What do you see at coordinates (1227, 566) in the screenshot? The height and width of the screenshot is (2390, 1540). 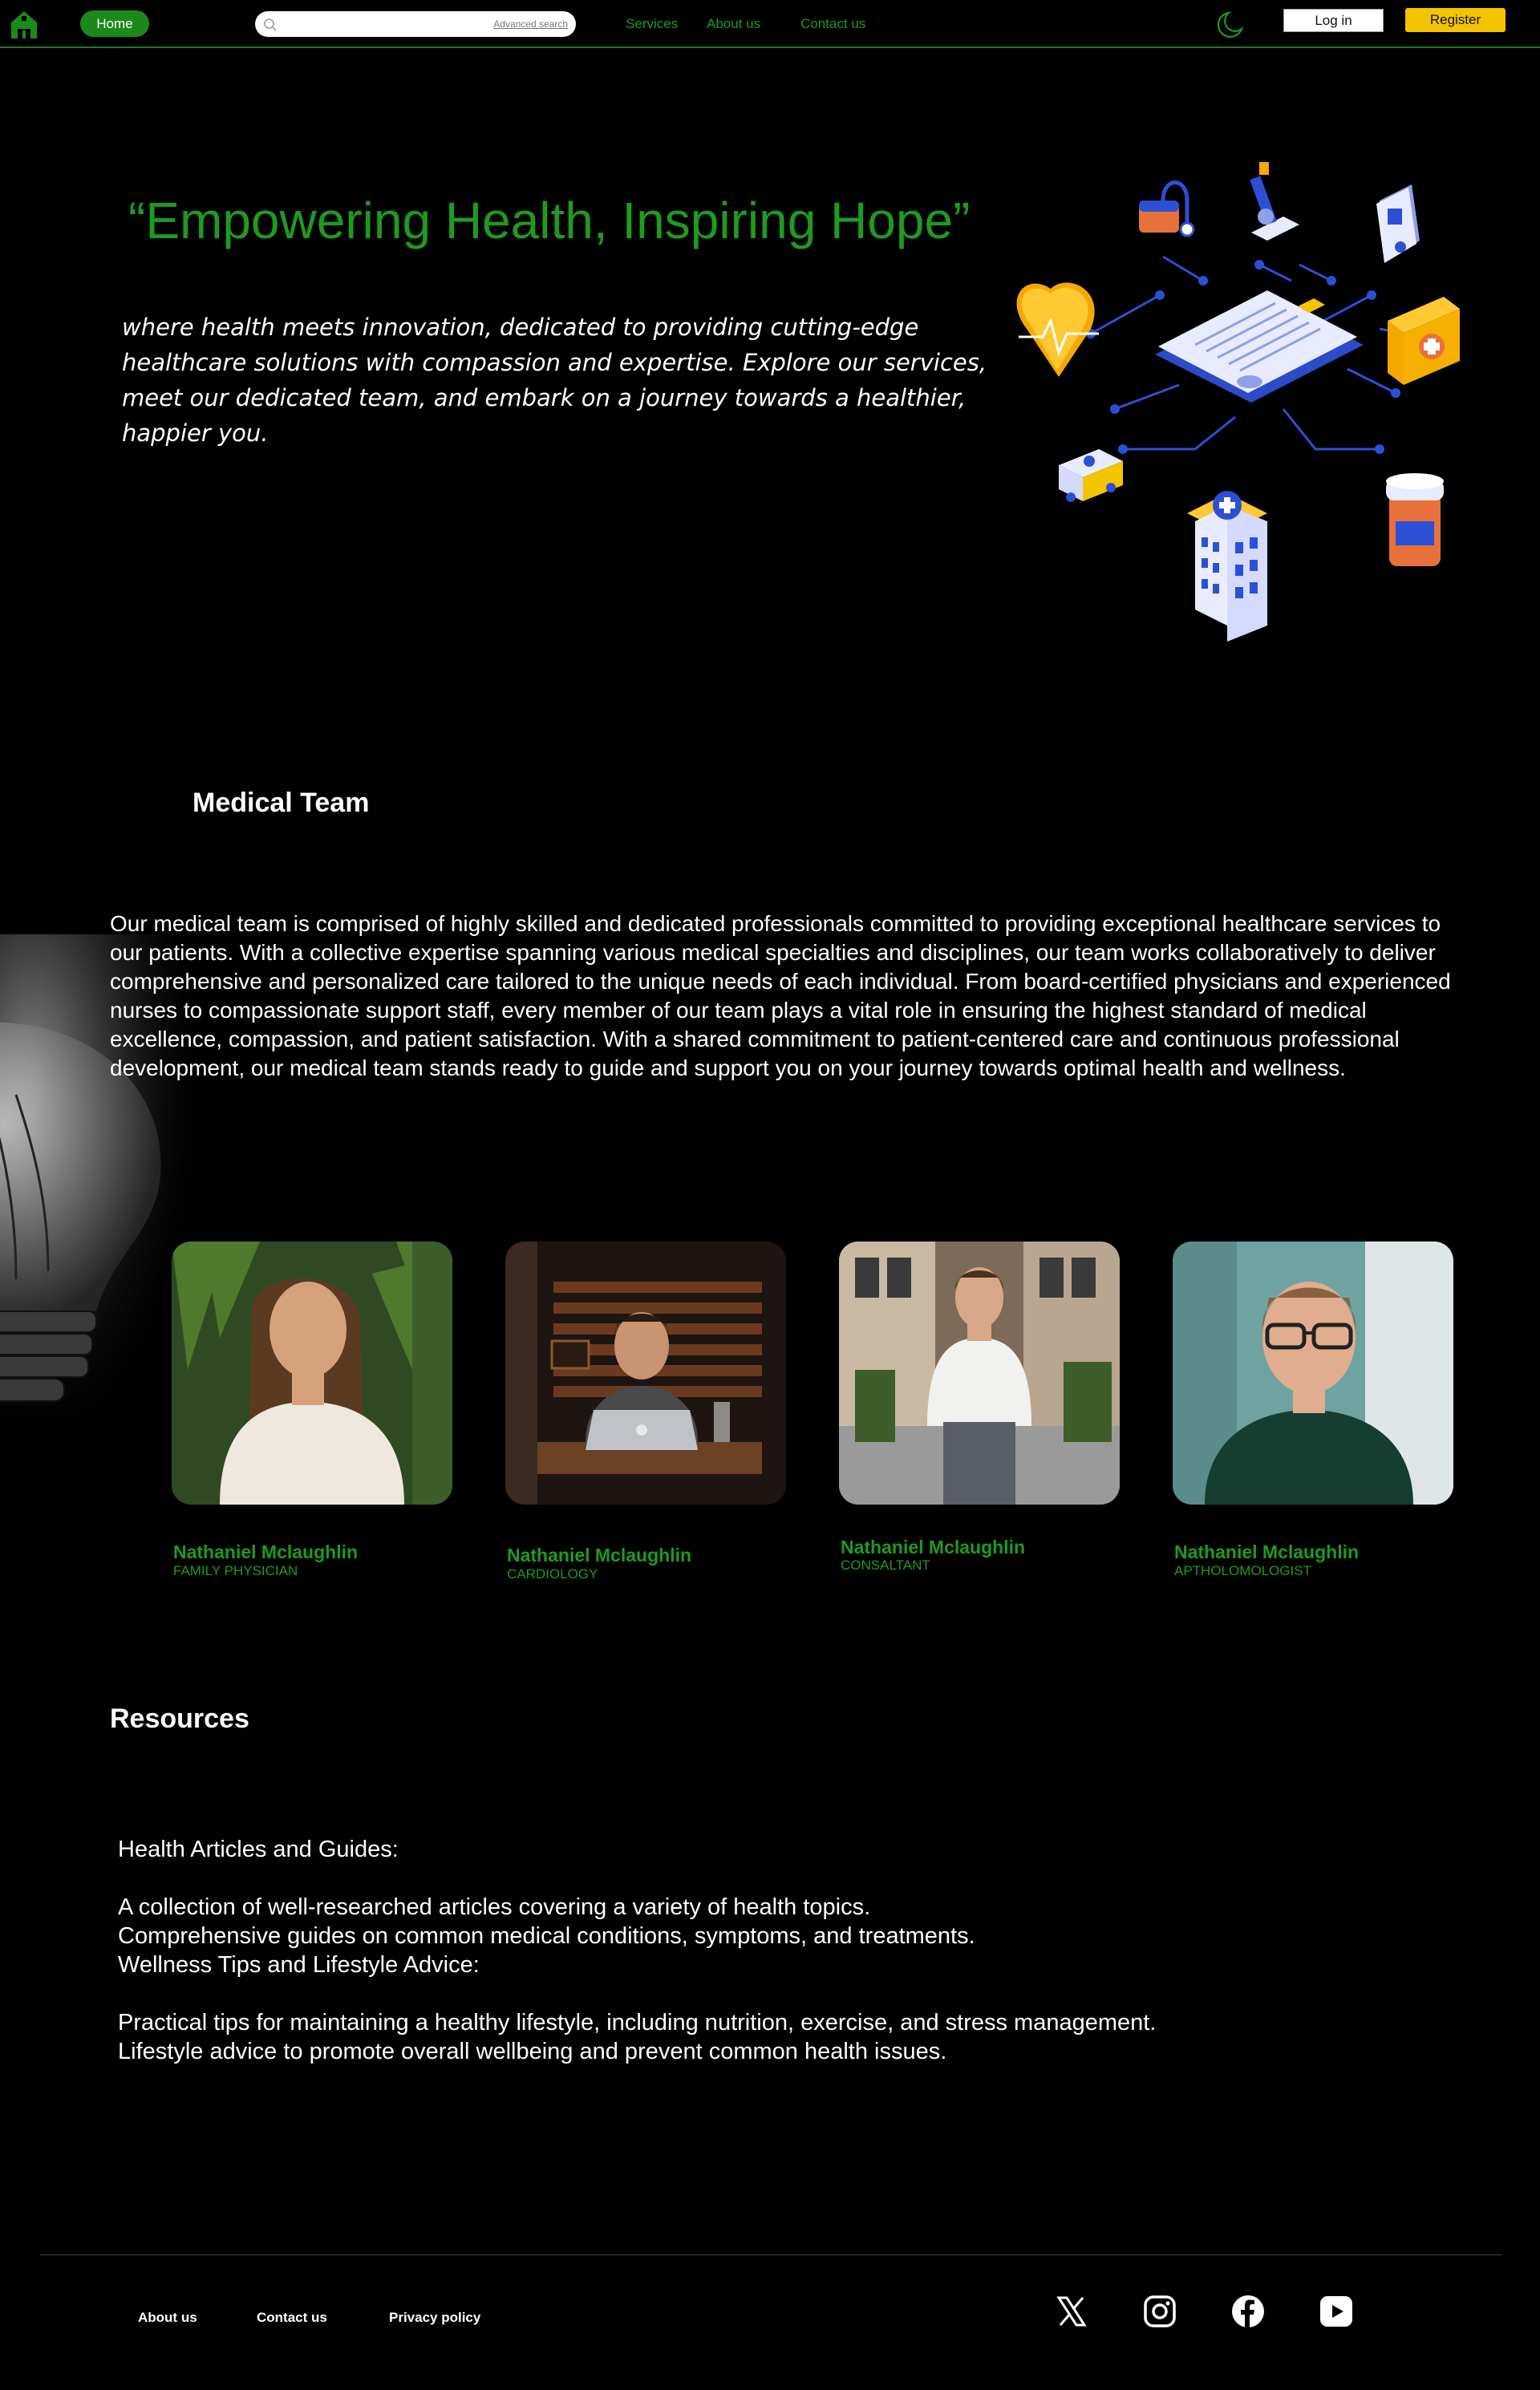 I see `hospital-building-icon` at bounding box center [1227, 566].